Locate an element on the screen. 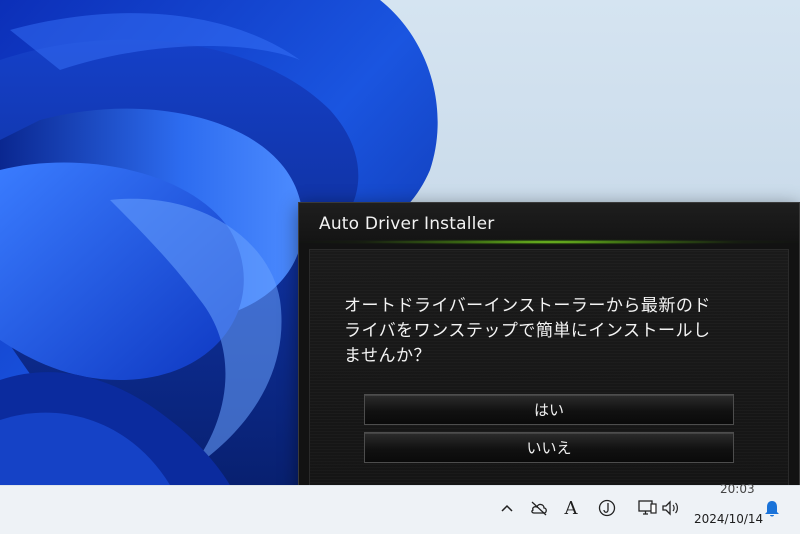 The height and width of the screenshot is (534, 800). no-button-label: いいえ is located at coordinates (549, 448).